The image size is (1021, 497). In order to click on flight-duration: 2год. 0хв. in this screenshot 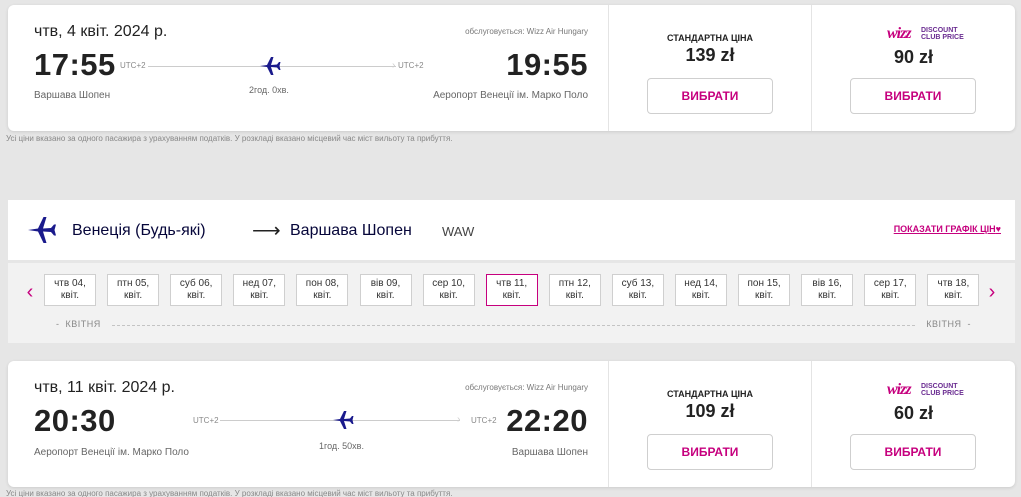, I will do `click(269, 90)`.